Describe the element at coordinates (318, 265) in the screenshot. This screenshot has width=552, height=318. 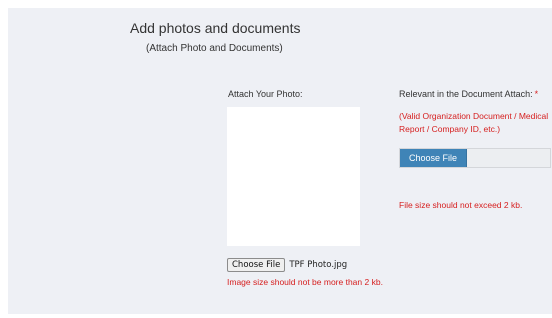
I see `photo-file-name: TPF Photo.jpg` at that location.